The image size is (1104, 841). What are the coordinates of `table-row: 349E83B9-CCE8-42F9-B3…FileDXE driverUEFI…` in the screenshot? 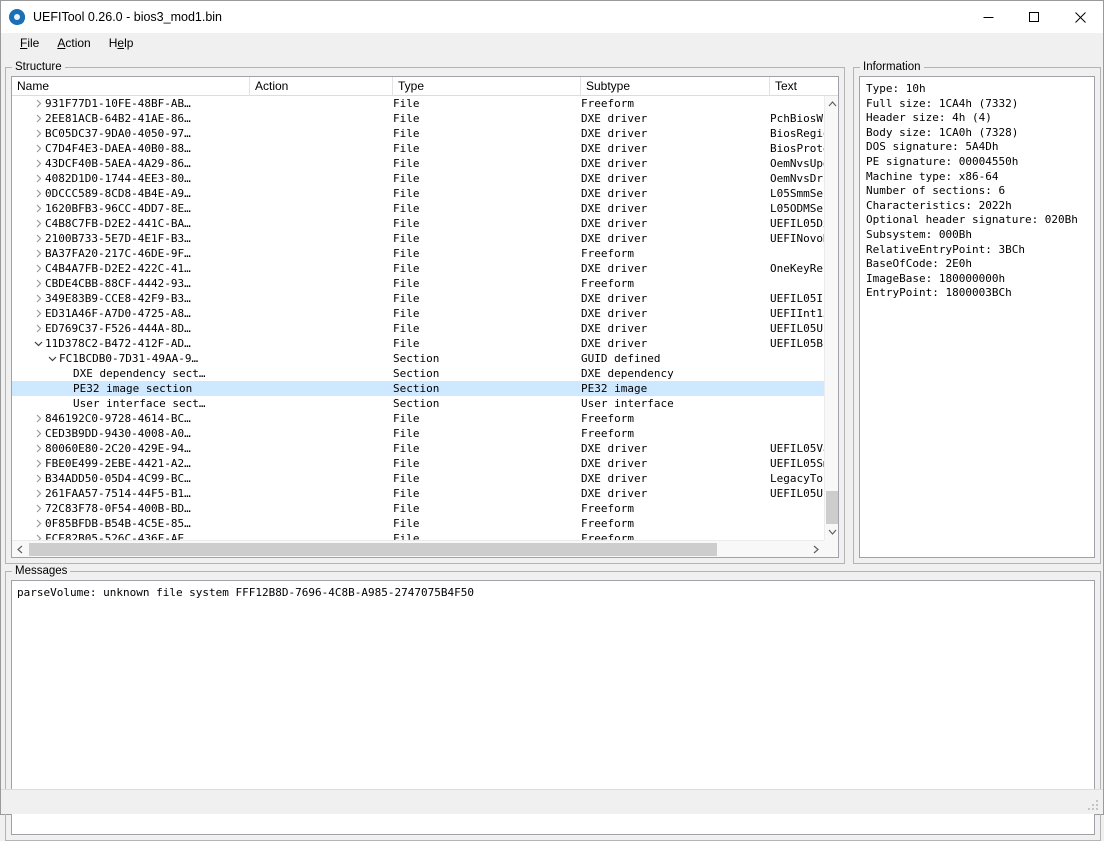 It's located at (418, 298).